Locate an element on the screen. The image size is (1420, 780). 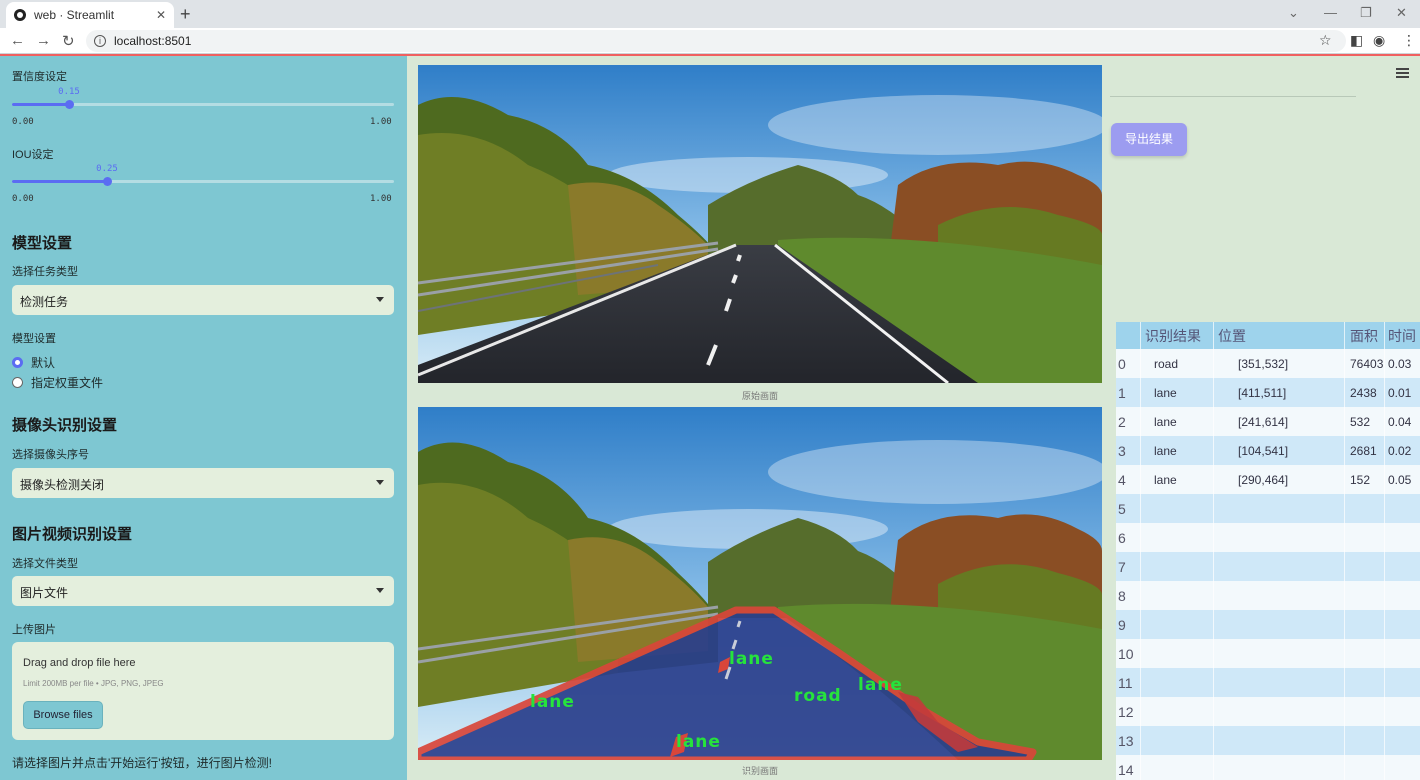
browser-tab: web · Streamlit ✕ is located at coordinates (90, 15).